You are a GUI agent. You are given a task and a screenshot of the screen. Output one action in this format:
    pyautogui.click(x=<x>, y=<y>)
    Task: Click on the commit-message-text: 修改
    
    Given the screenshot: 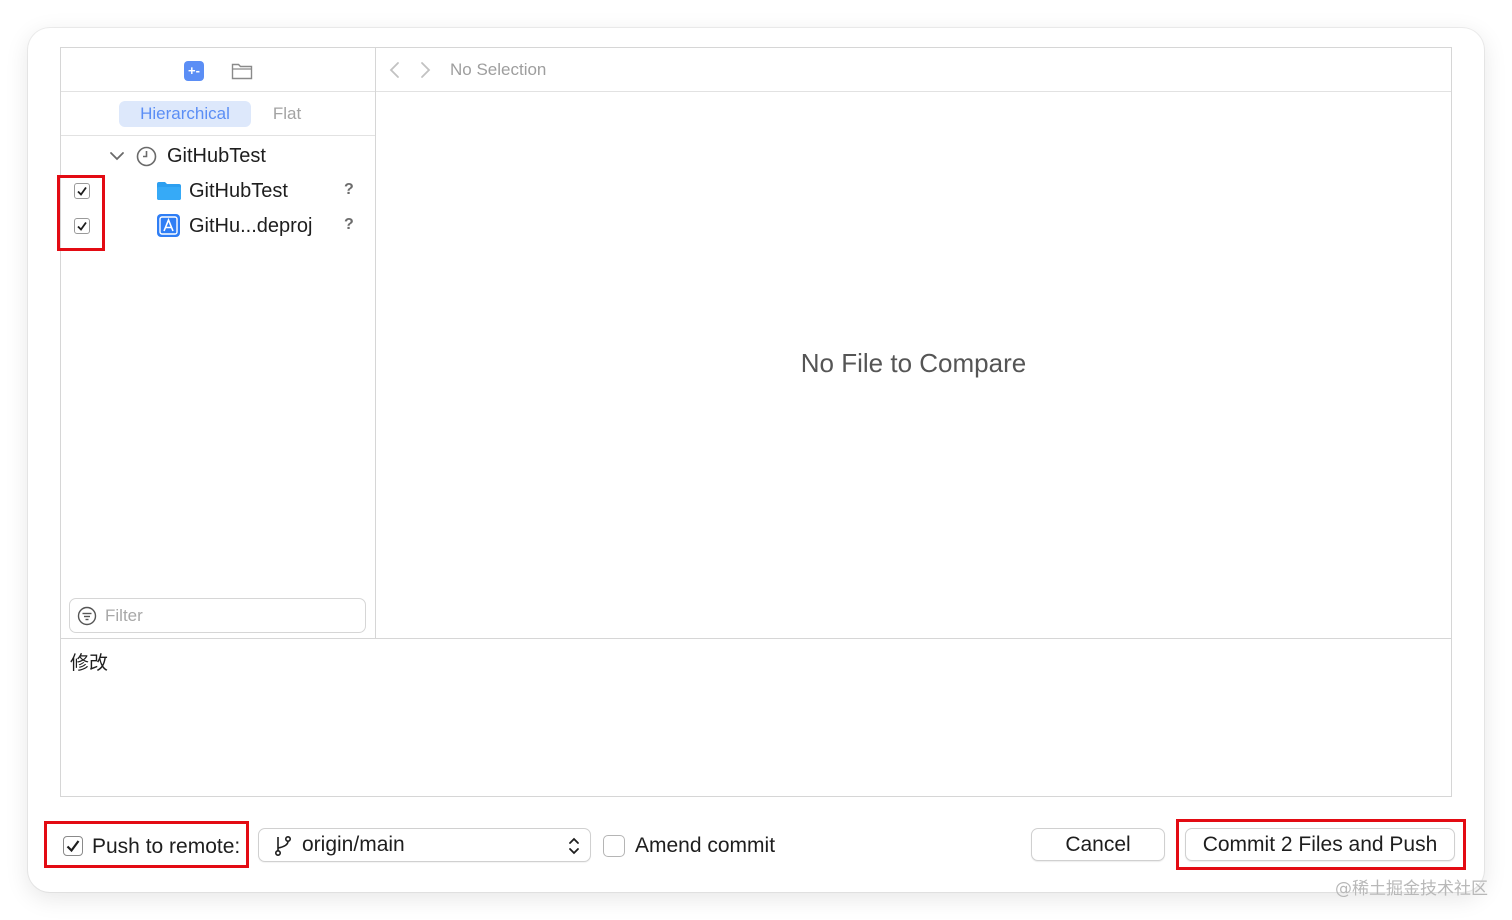 What is the action you would take?
    pyautogui.click(x=89, y=663)
    